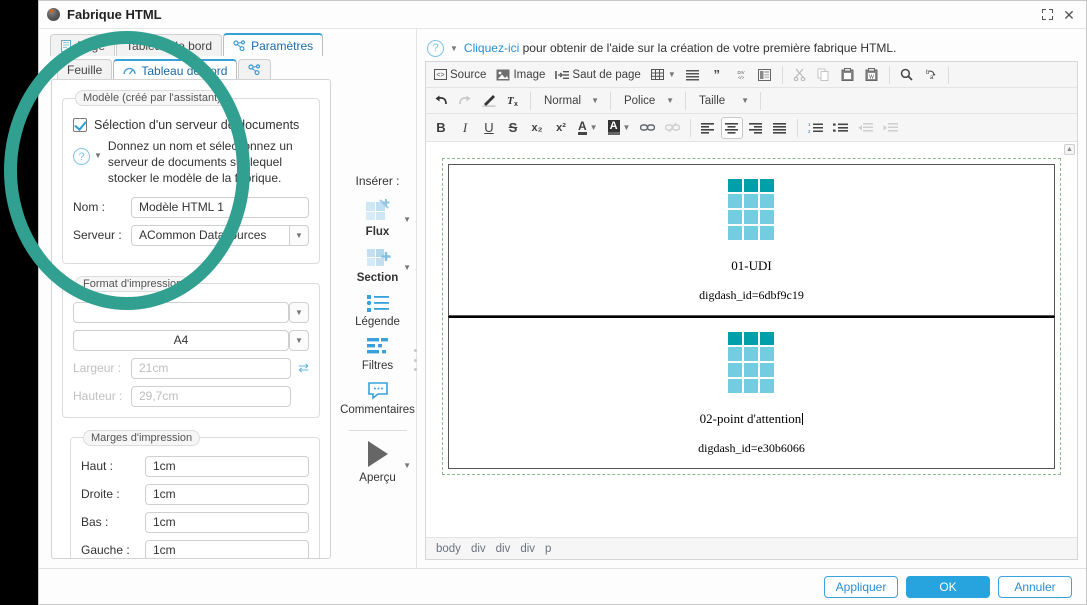 The height and width of the screenshot is (605, 1087). I want to click on remove-format-button: T x, so click(513, 101).